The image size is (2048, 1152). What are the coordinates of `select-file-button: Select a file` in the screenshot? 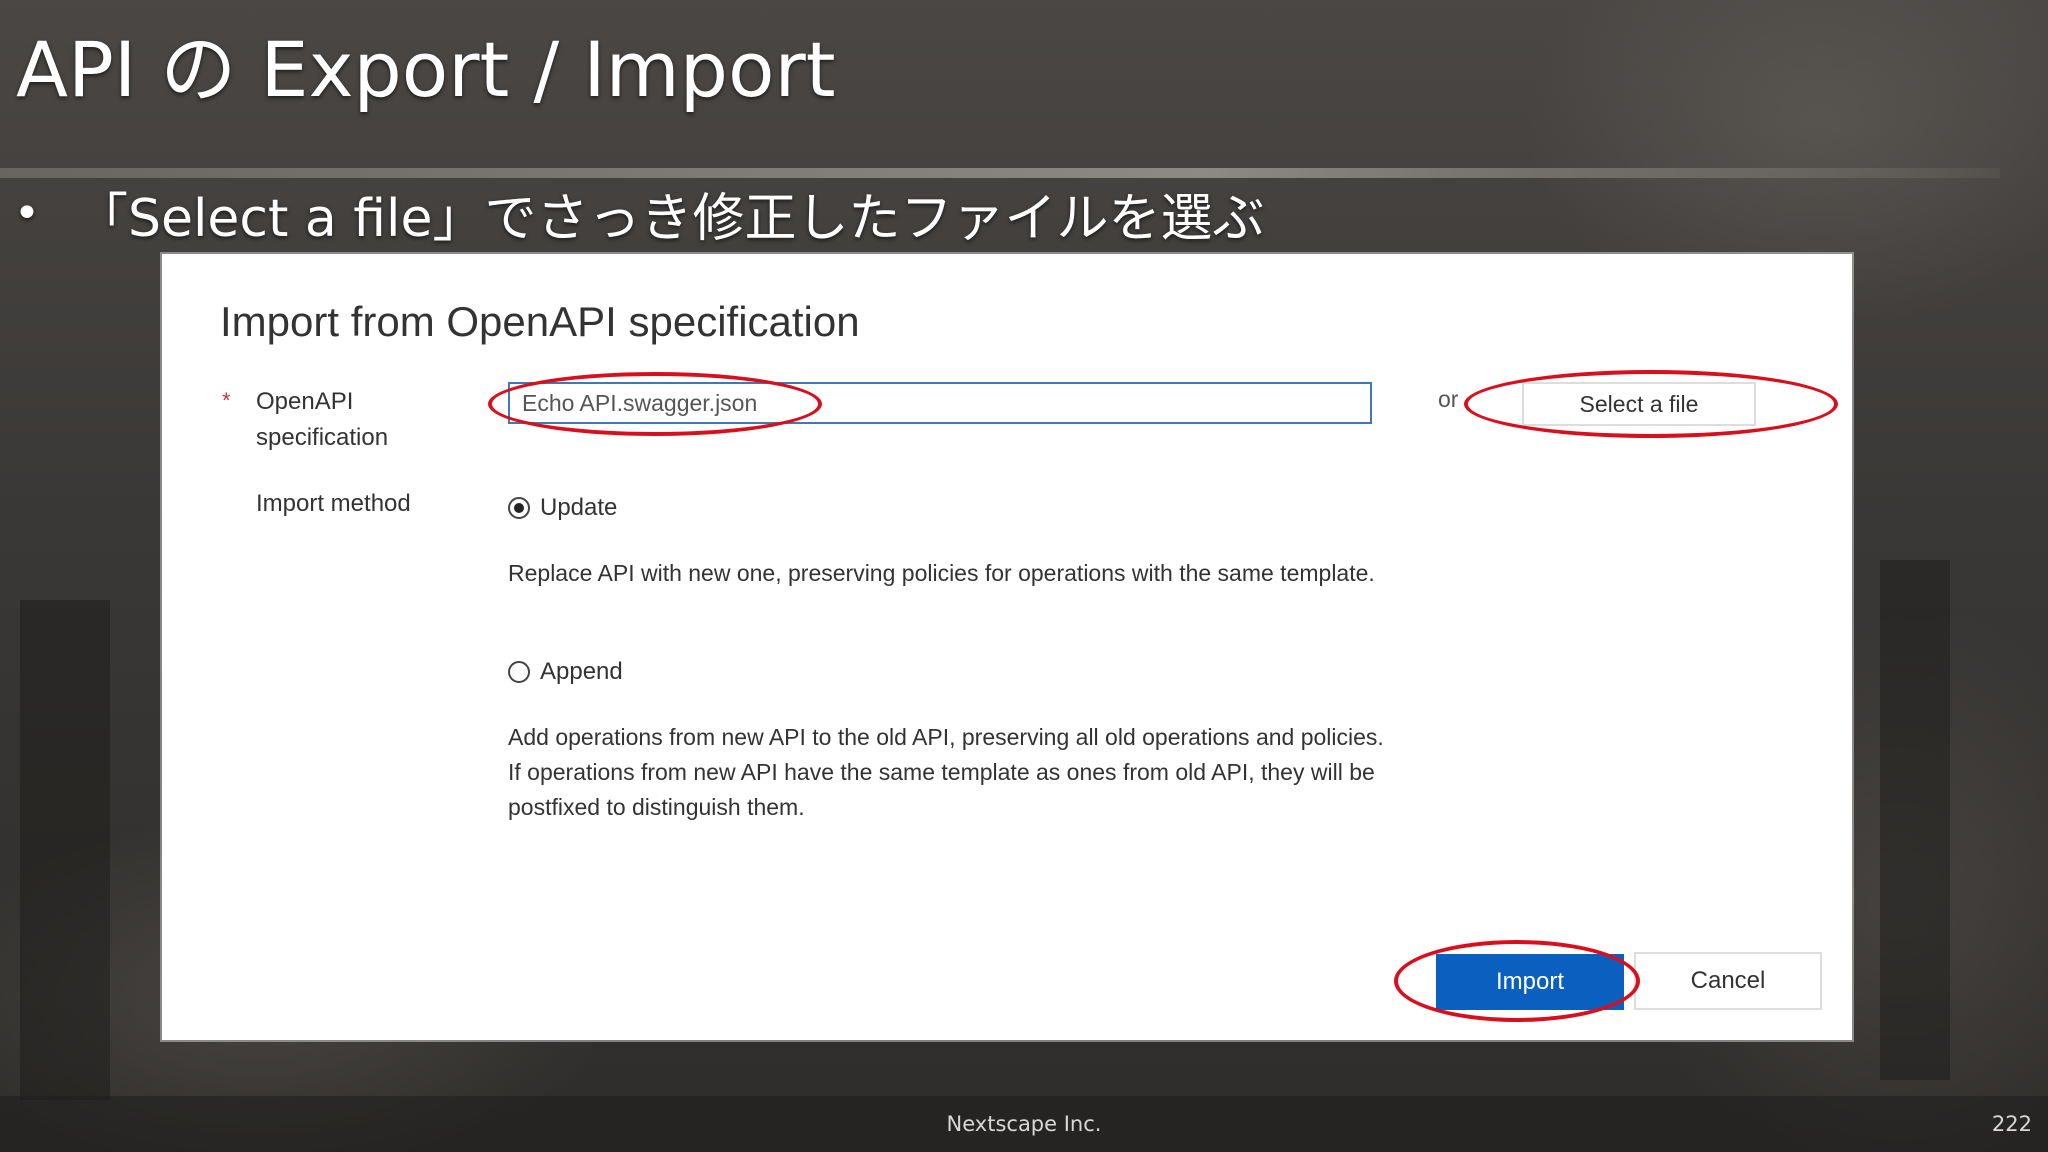 It's located at (1639, 404).